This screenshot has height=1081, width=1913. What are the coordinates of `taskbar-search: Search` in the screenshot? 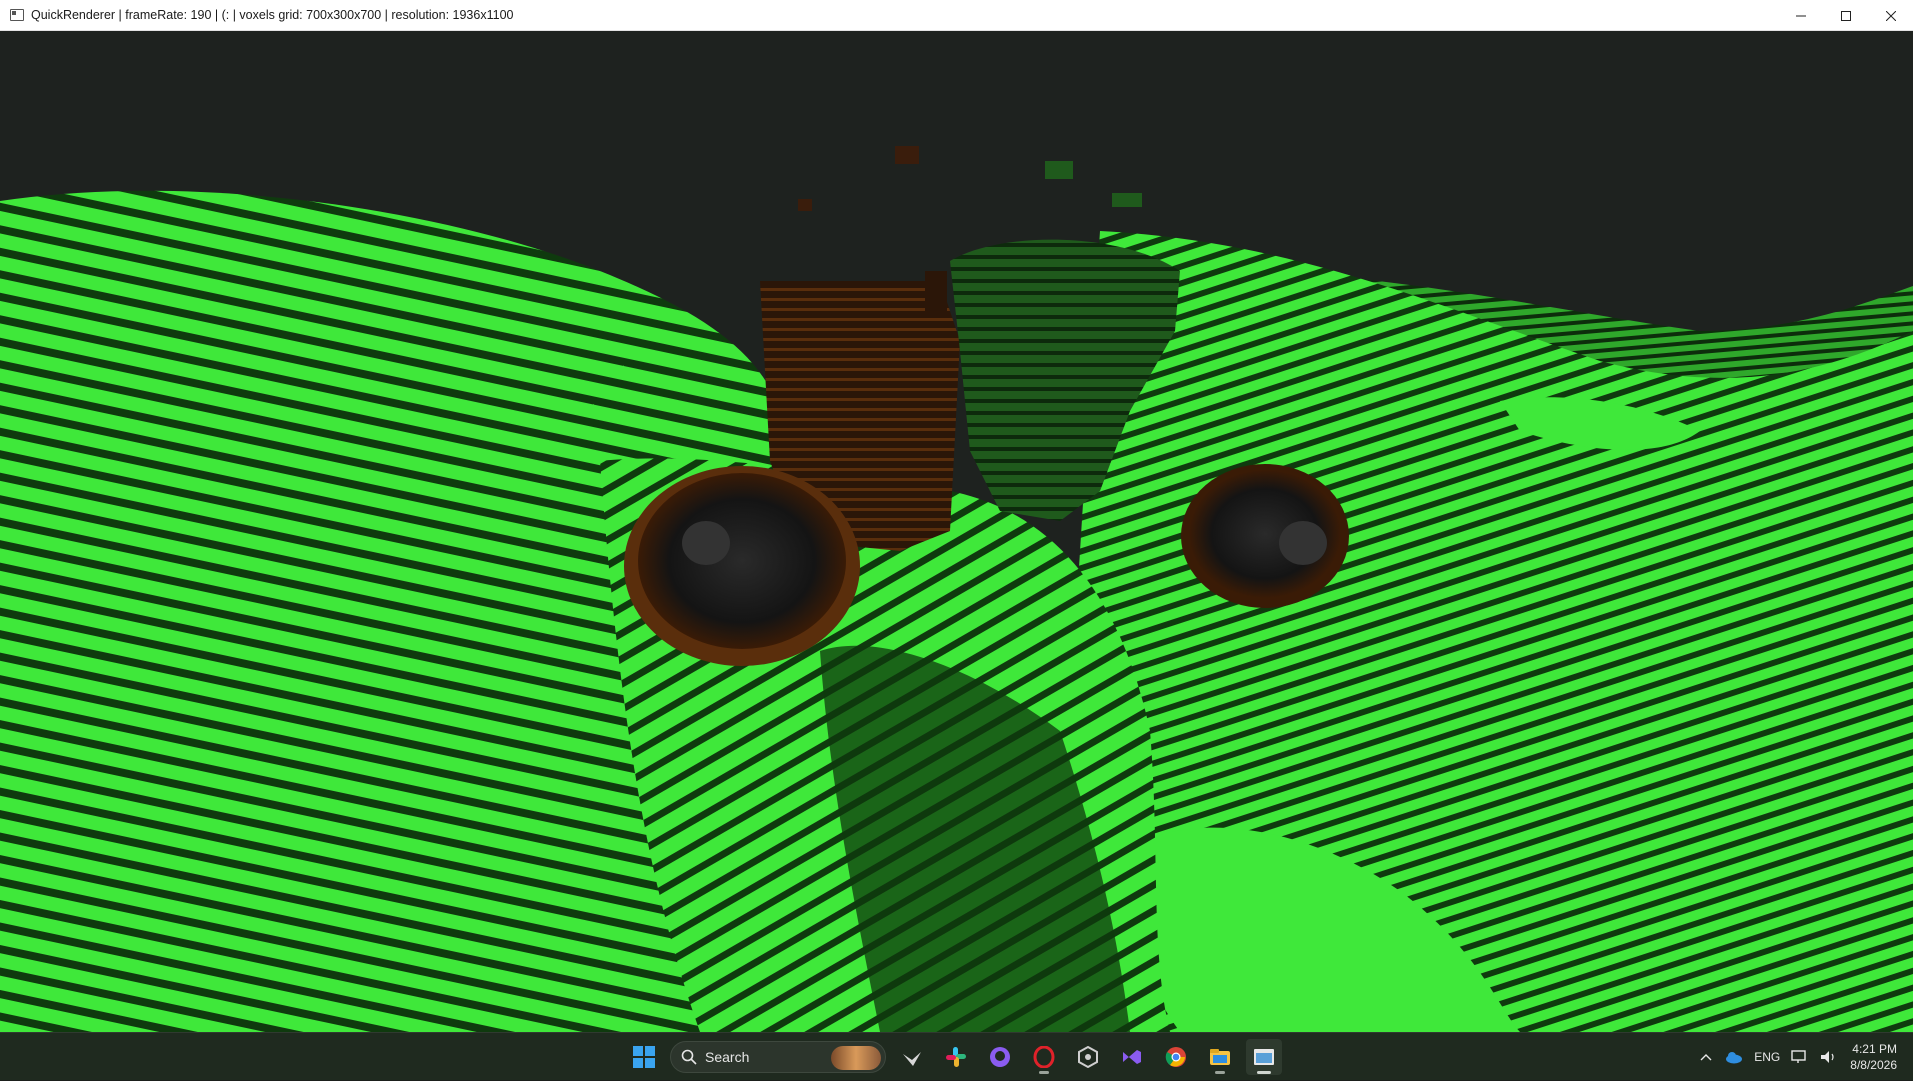 It's located at (778, 1057).